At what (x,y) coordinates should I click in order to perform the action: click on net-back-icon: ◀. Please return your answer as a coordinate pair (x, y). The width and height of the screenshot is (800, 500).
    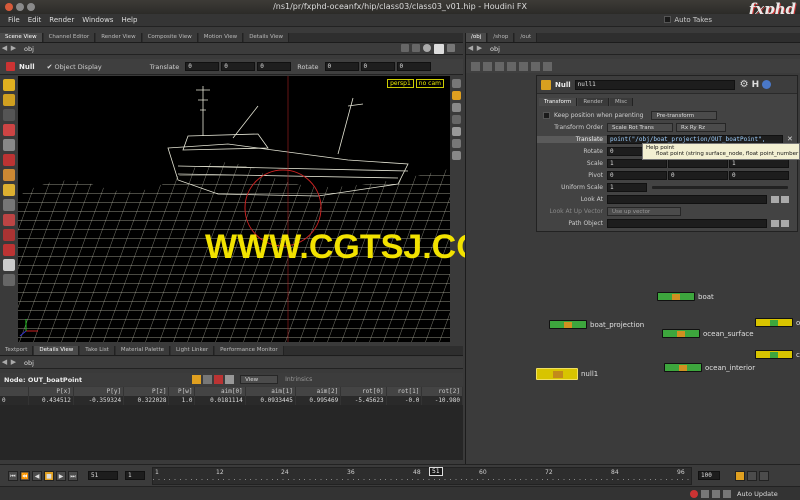
    Looking at the image, I should click on (470, 48).